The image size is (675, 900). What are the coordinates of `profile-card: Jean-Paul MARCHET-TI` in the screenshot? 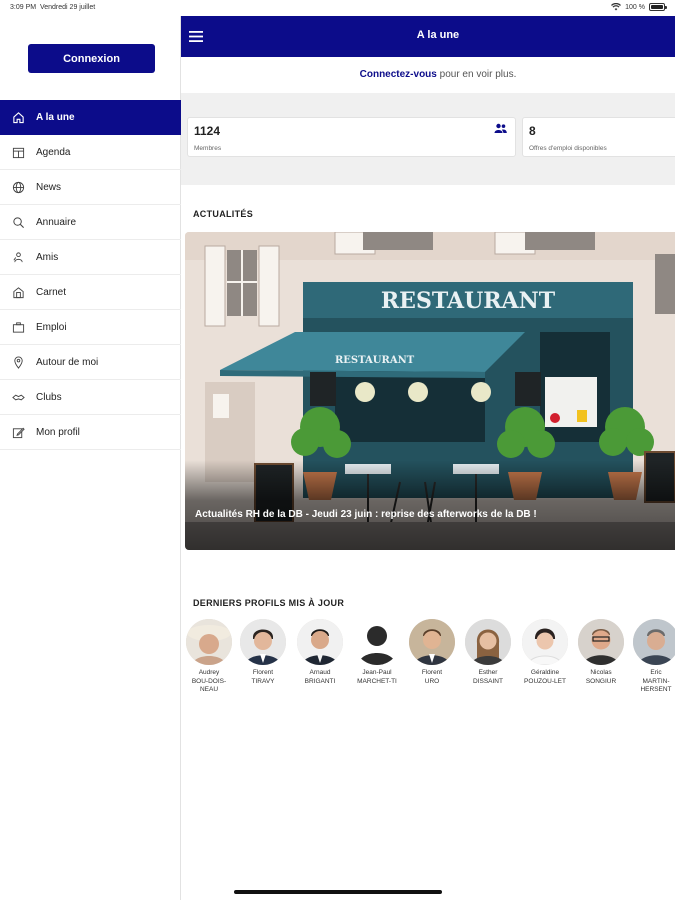 It's located at (377, 652).